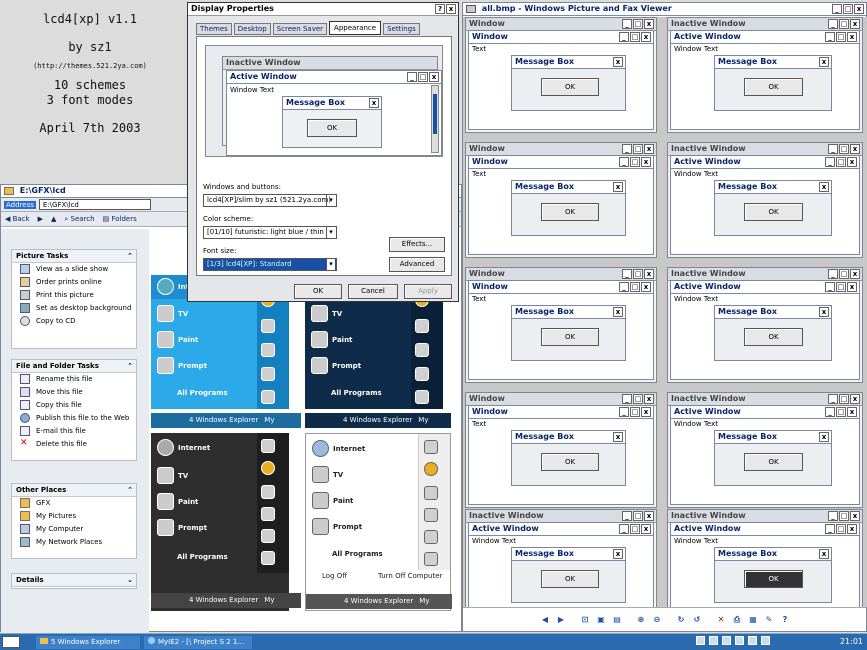  Describe the element at coordinates (428, 291) in the screenshot. I see `apply-button: Apply` at that location.